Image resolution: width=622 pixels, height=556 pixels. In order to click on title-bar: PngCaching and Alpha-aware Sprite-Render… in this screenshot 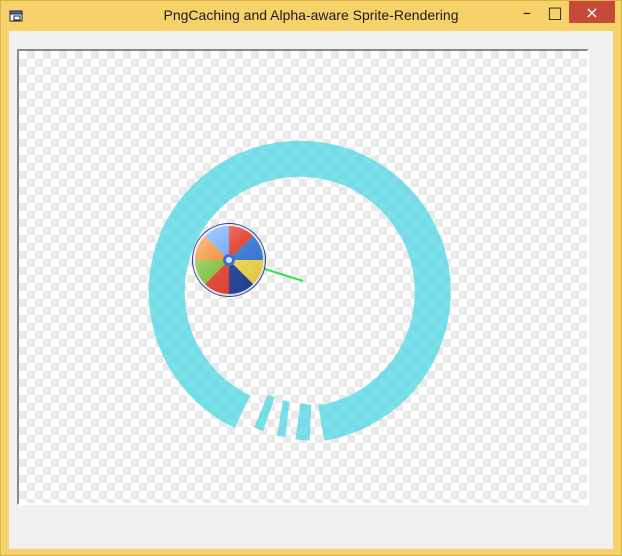, I will do `click(311, 16)`.